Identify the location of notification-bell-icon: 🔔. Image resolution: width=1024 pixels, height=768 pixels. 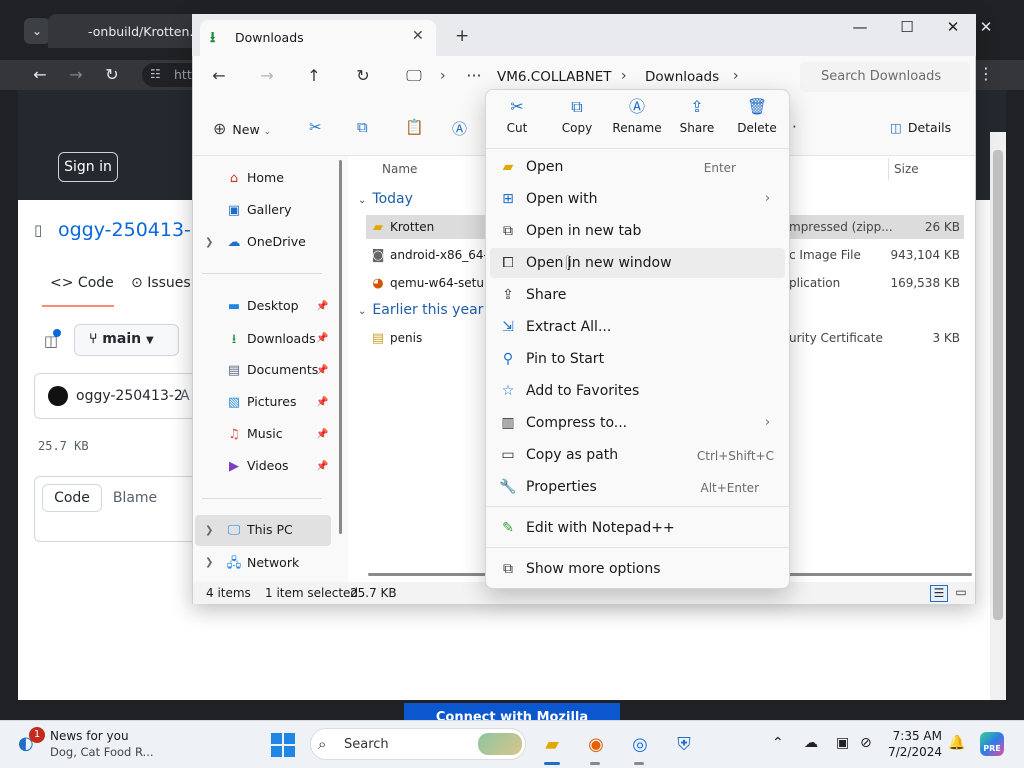
(956, 743).